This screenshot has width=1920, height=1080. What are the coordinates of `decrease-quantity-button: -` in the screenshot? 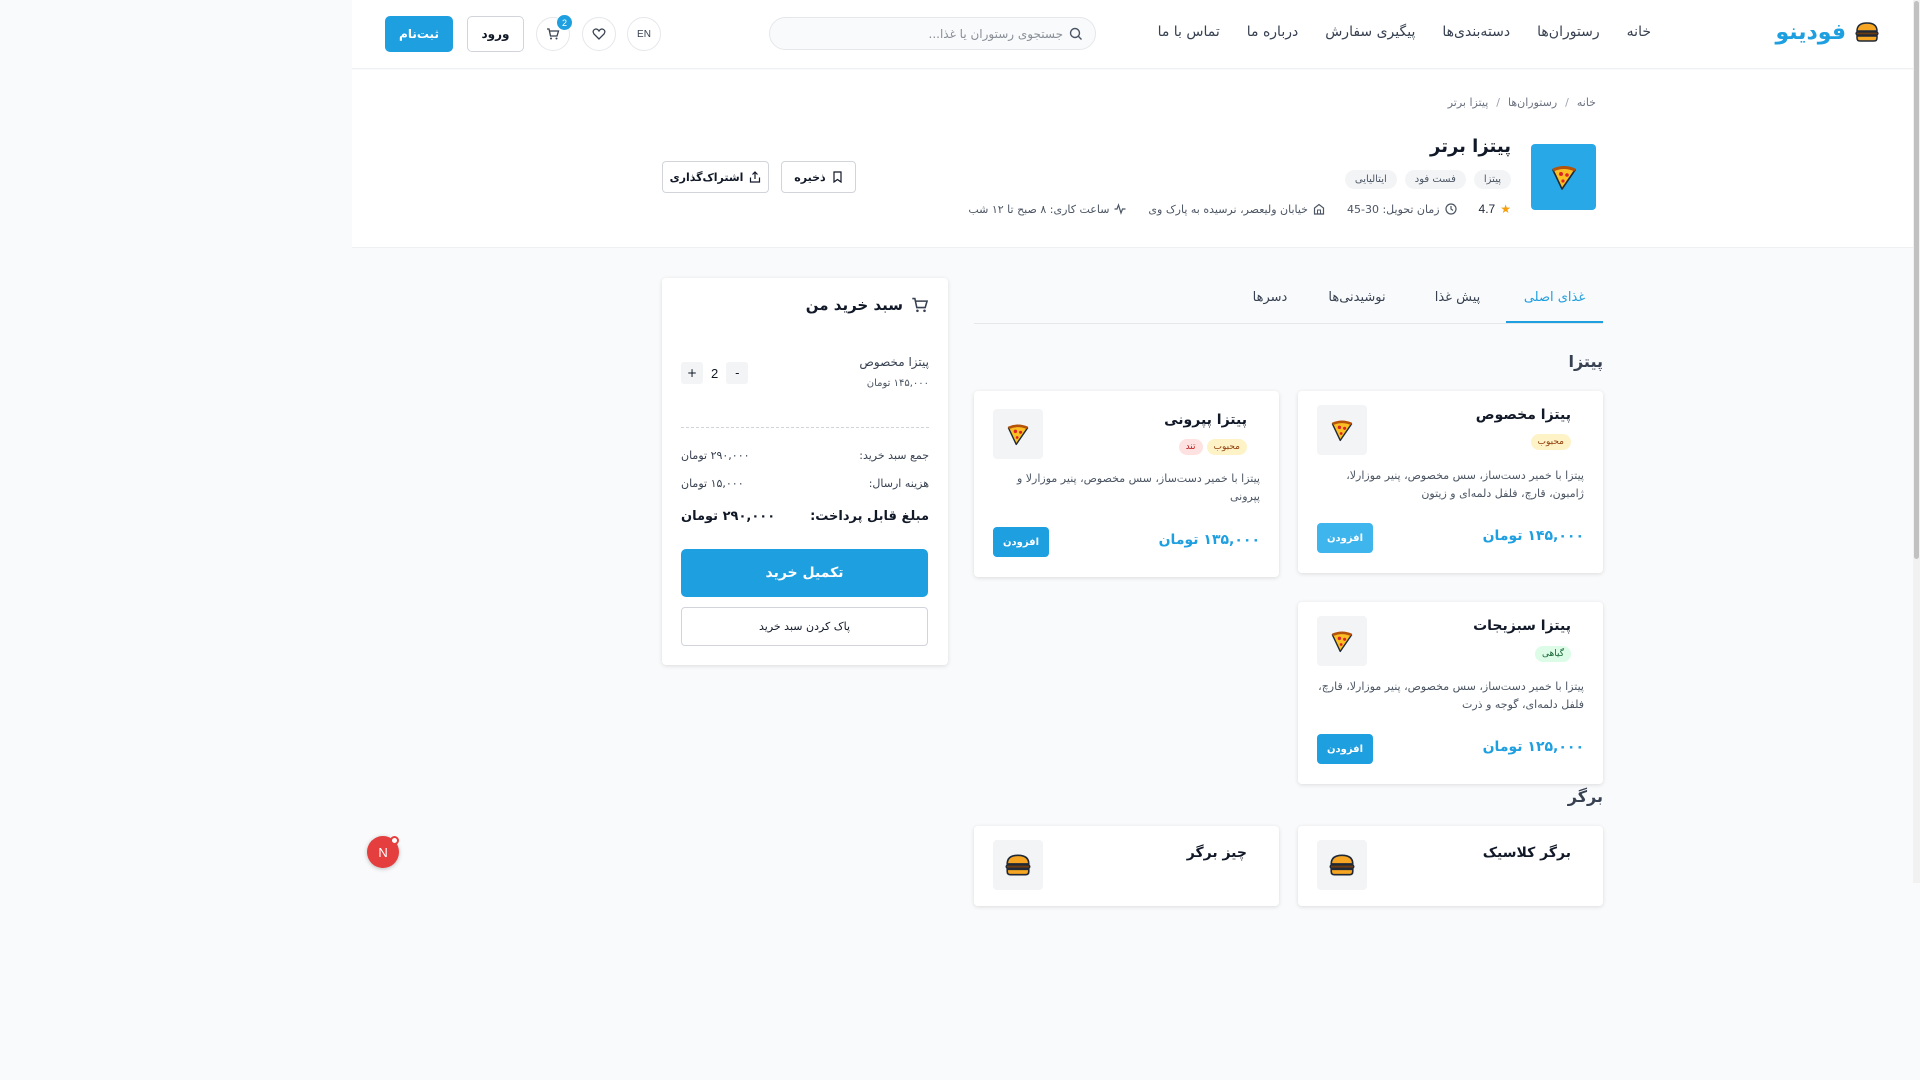 It's located at (737, 373).